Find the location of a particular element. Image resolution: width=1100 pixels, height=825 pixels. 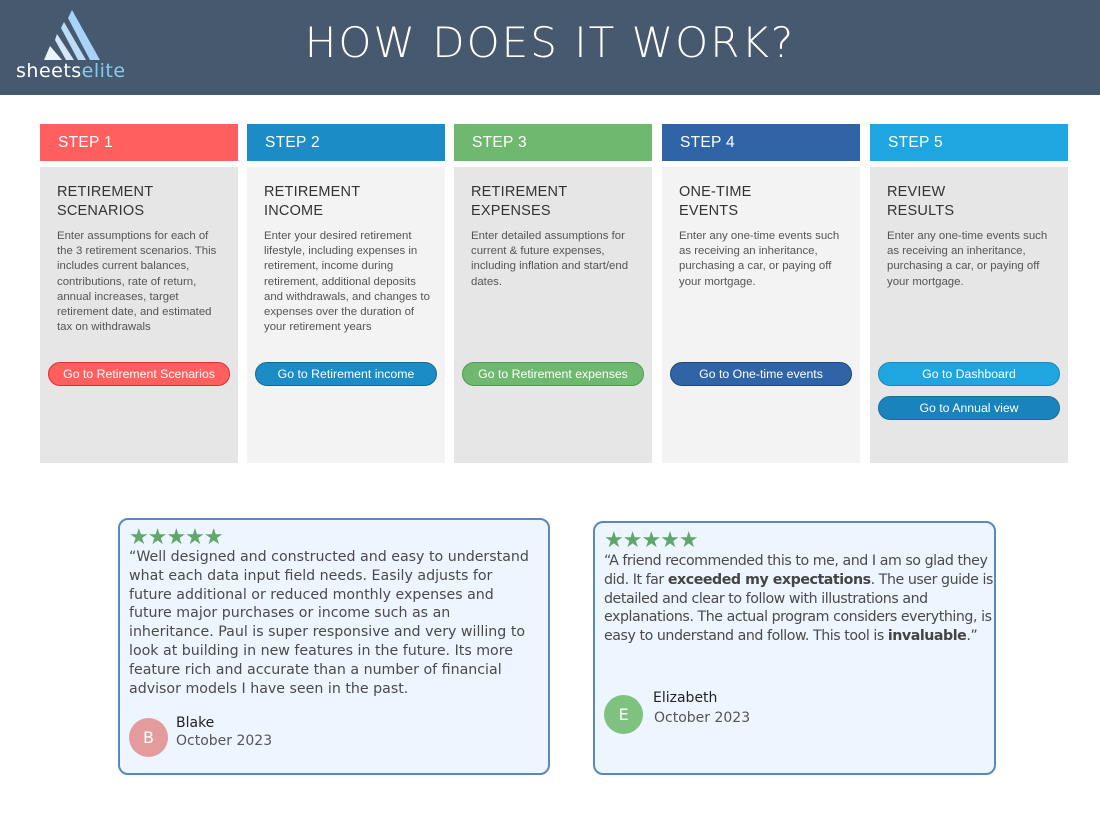

go-to-retirement-scenarios-button: Go to Retirement Scenarios is located at coordinates (139, 374).